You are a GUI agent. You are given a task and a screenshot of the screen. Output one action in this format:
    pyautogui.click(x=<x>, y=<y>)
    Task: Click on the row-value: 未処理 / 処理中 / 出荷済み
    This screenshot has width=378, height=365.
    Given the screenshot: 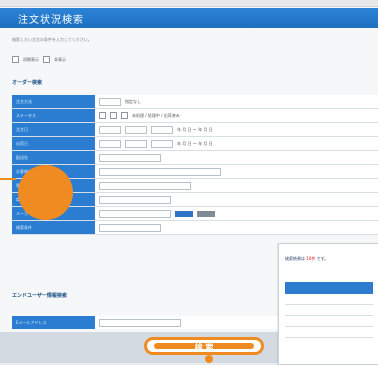 What is the action you would take?
    pyautogui.click(x=236, y=115)
    